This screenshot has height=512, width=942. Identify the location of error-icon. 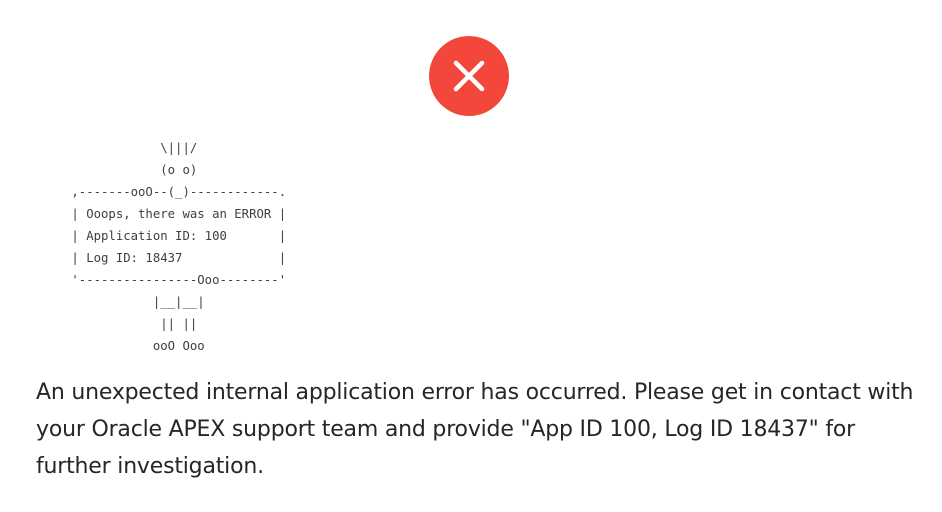
(469, 76).